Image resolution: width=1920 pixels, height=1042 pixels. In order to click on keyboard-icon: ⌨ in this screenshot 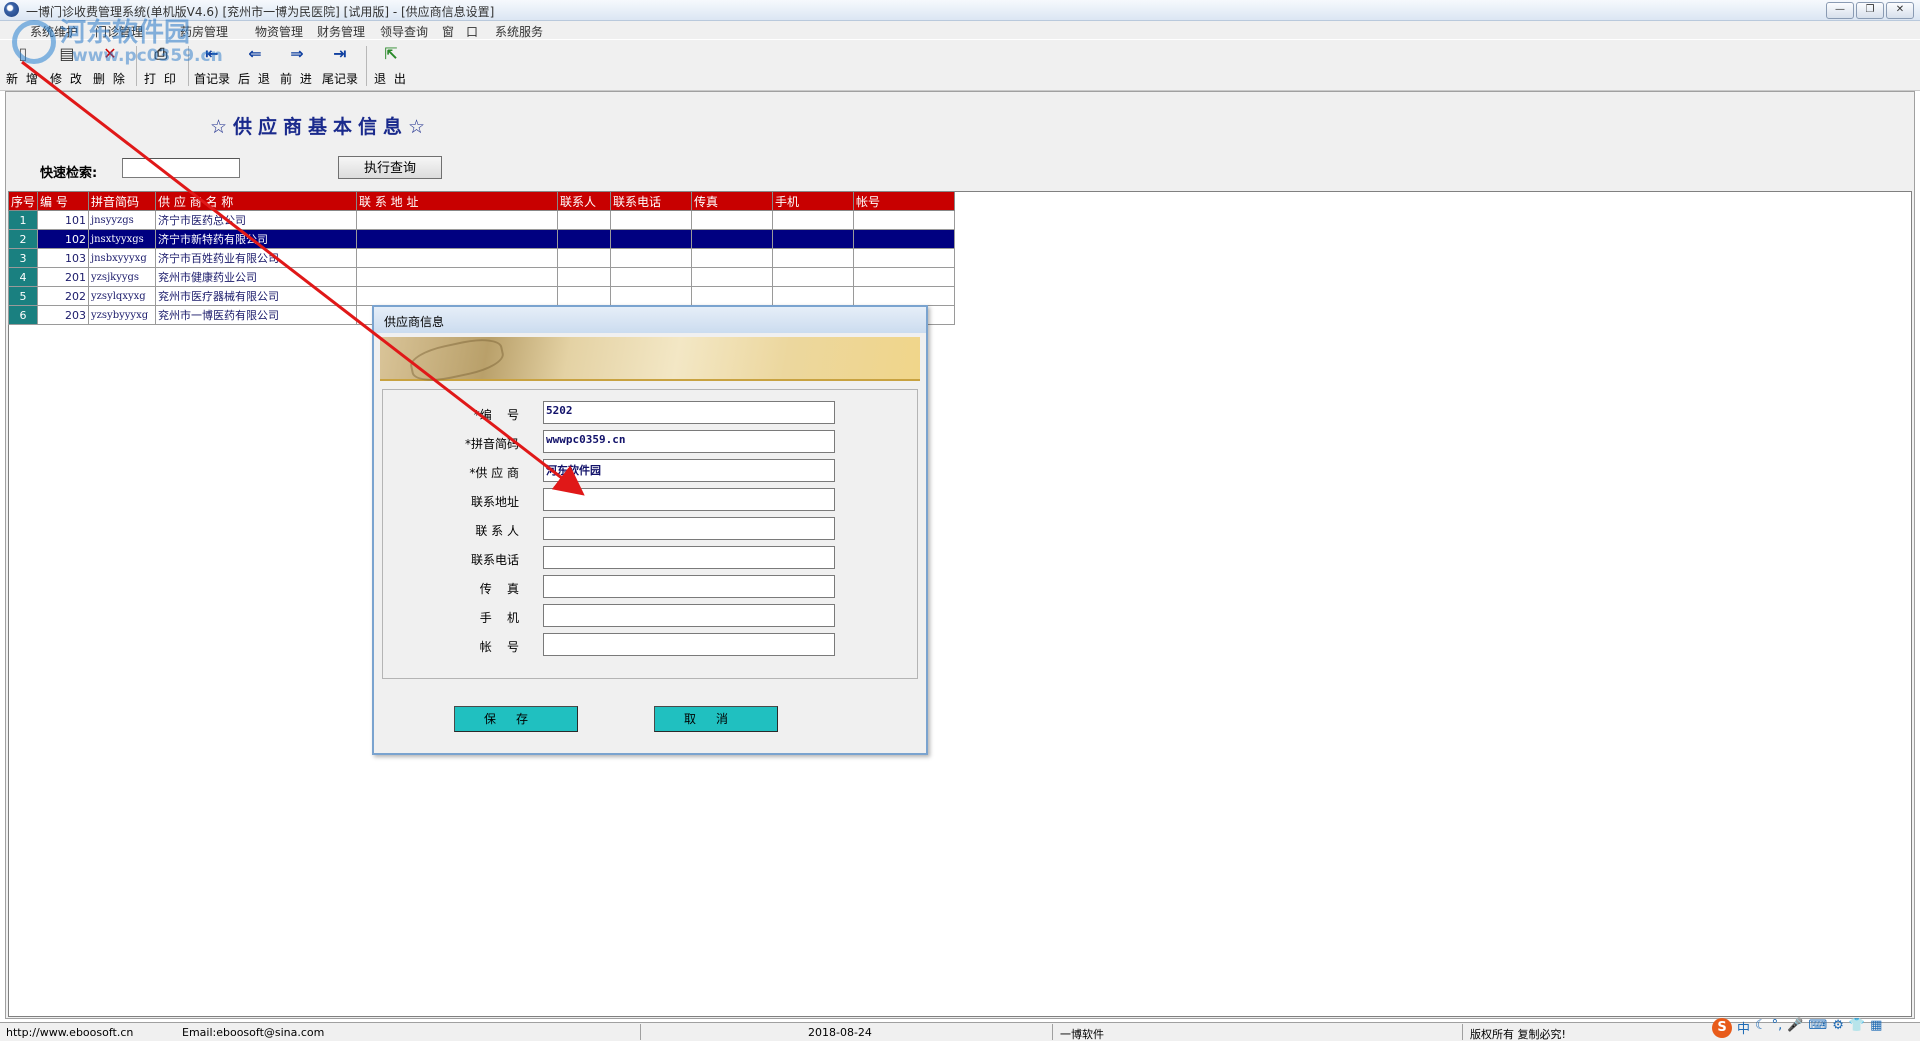, I will do `click(1818, 1029)`.